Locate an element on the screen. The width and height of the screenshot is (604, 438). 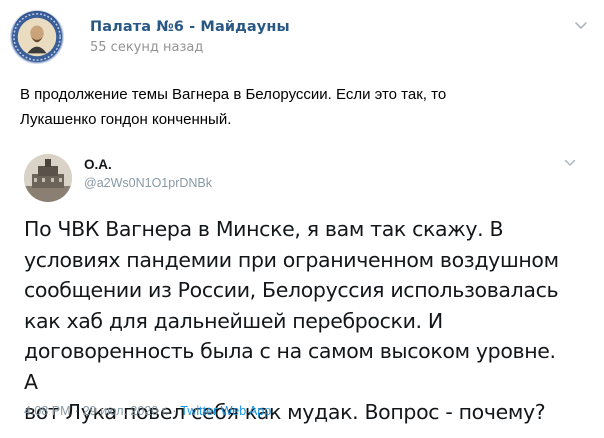
tweet-avatar is located at coordinates (48, 178).